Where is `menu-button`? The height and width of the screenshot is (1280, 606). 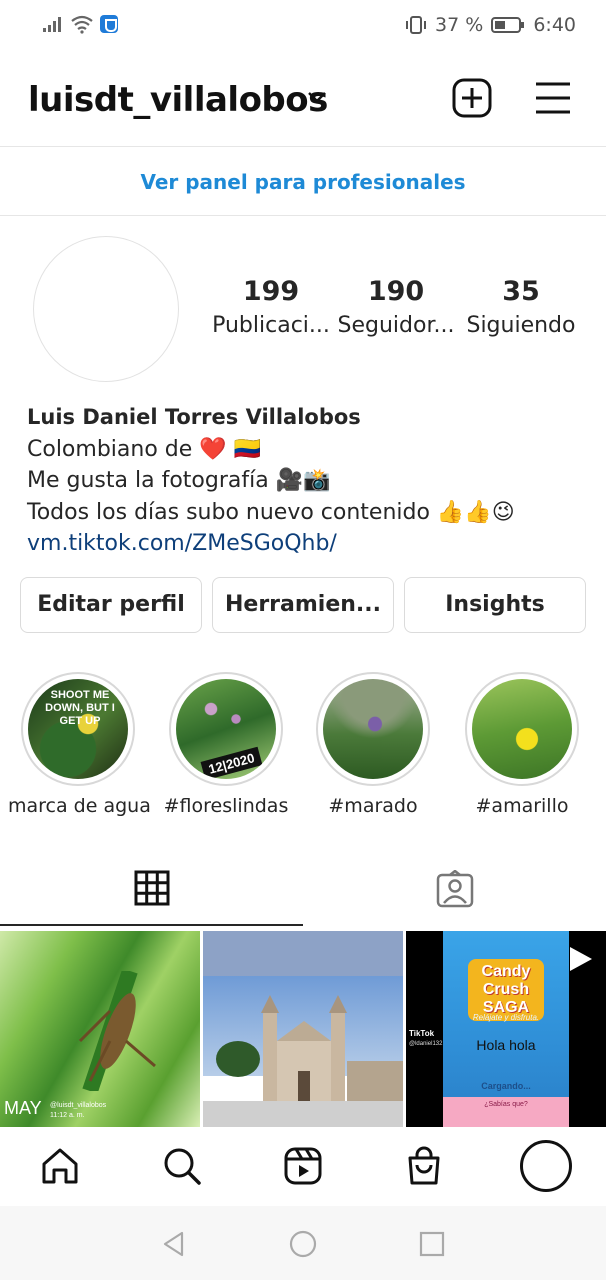
menu-button is located at coordinates (553, 98).